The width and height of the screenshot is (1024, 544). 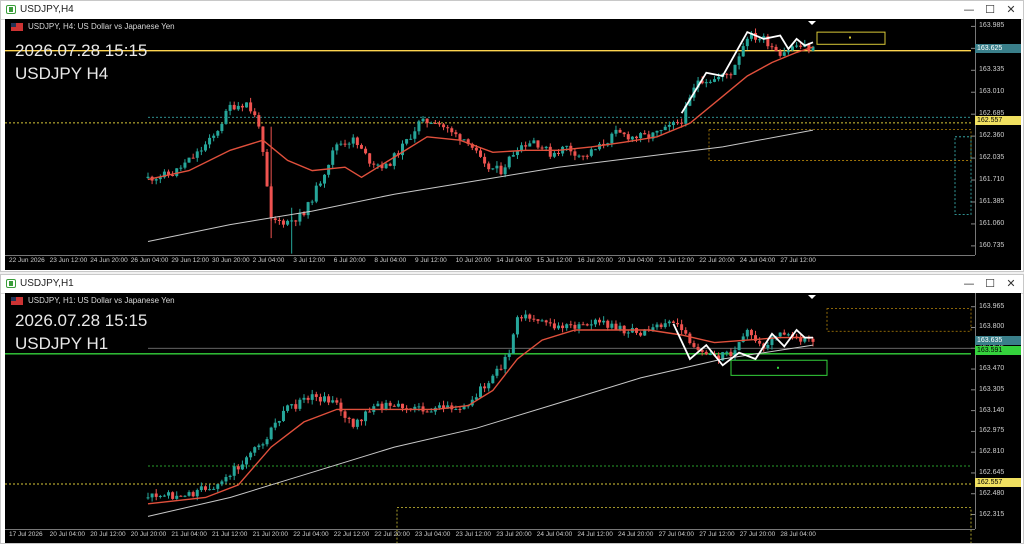 What do you see at coordinates (17, 301) in the screenshot?
I see `us-flag-icon` at bounding box center [17, 301].